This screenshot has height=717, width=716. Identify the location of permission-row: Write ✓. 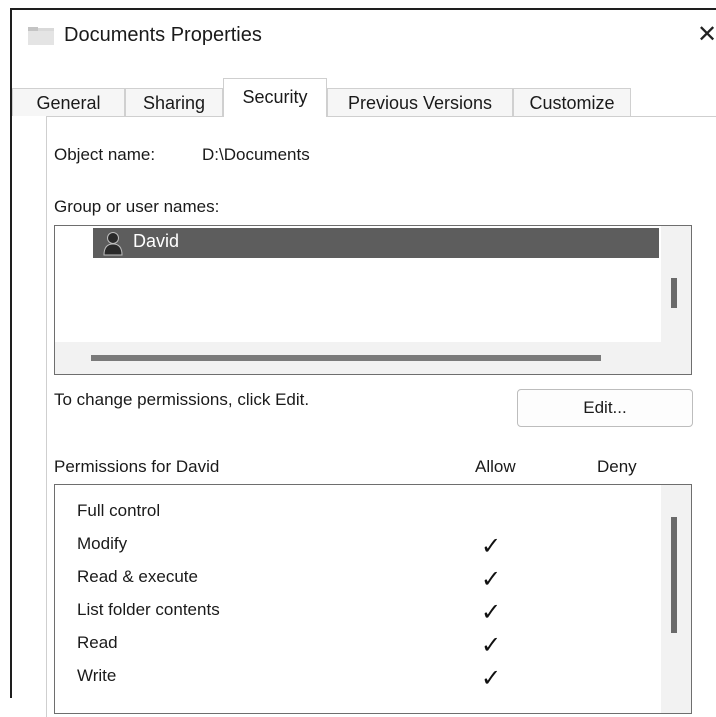
(357, 677).